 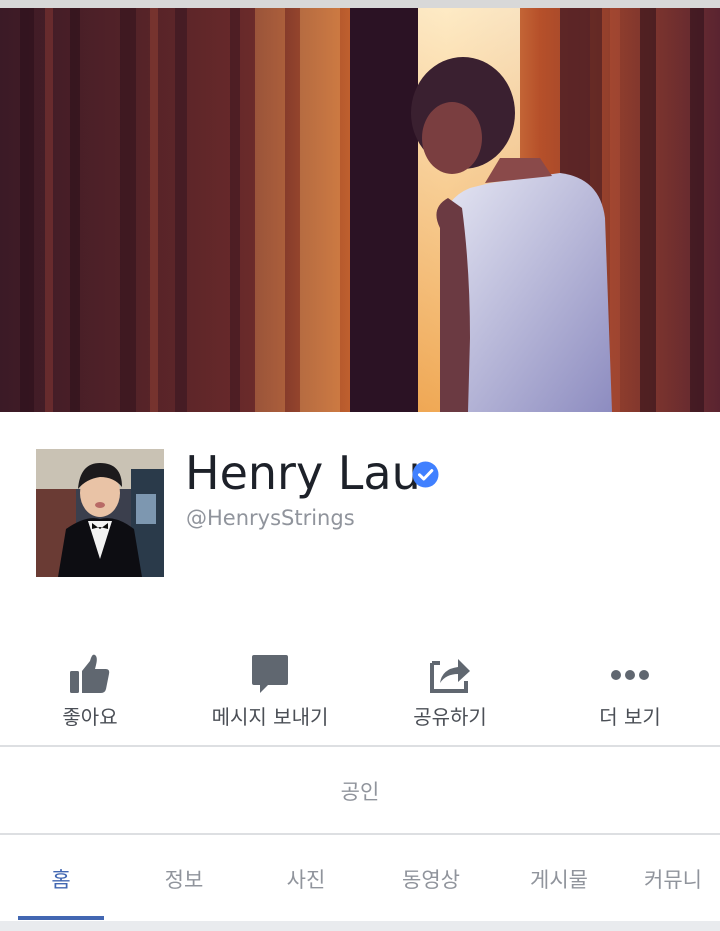 I want to click on page-handle: @HenrysStrings, so click(x=270, y=518).